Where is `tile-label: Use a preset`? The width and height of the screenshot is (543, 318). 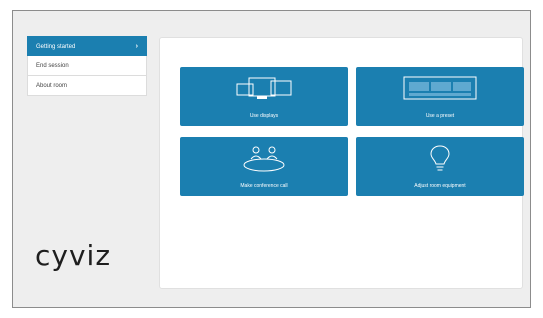
tile-label: Use a preset is located at coordinates (440, 116).